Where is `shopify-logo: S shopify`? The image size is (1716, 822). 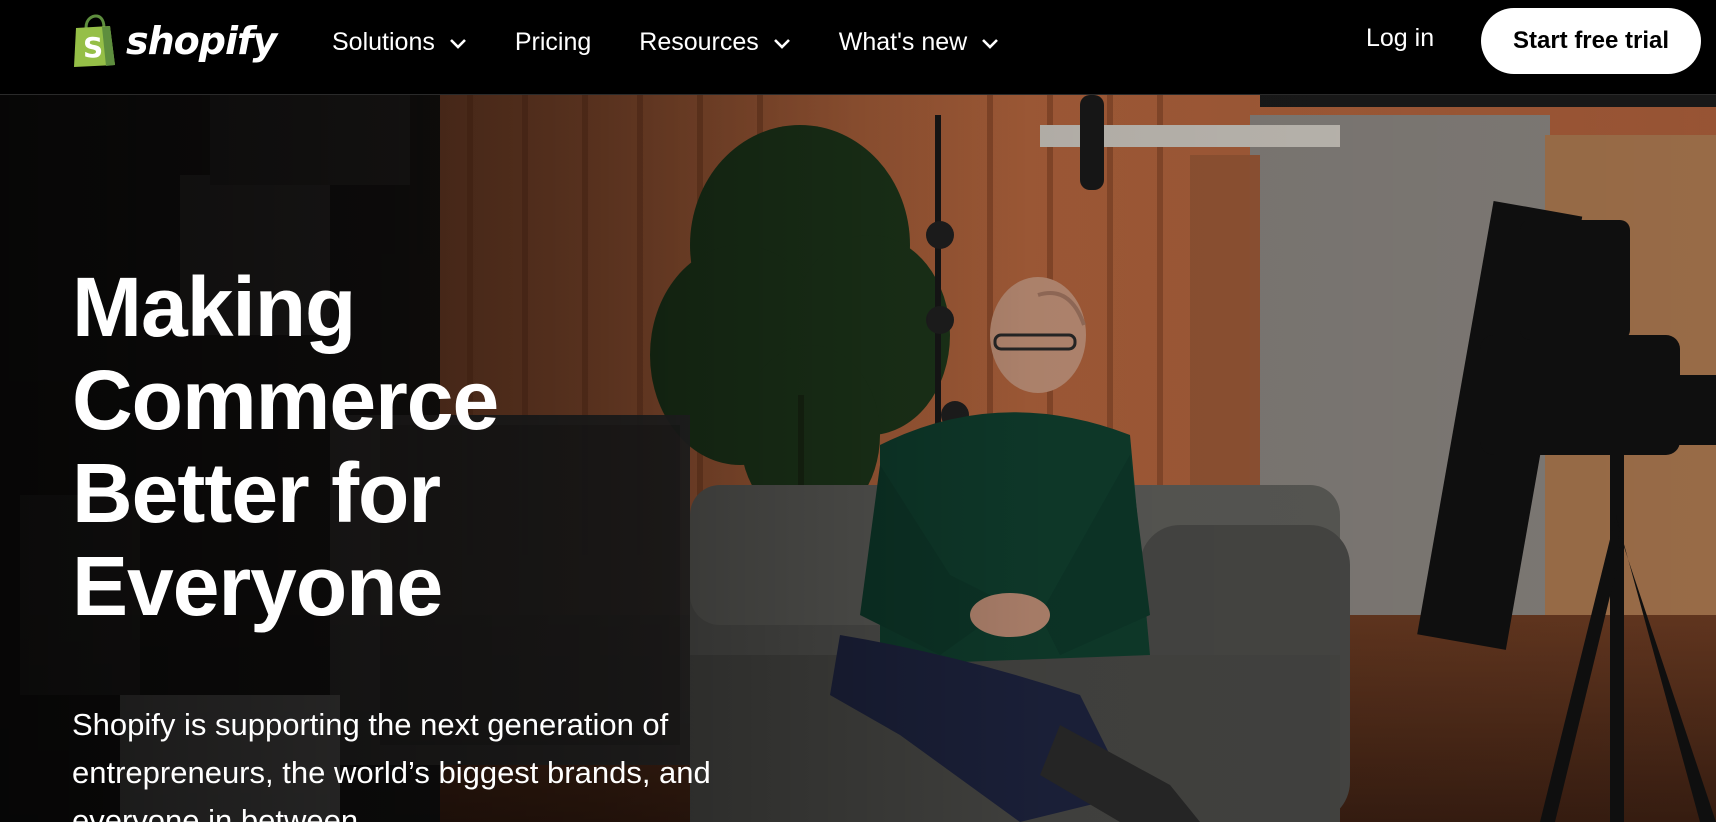 shopify-logo: S shopify is located at coordinates (174, 41).